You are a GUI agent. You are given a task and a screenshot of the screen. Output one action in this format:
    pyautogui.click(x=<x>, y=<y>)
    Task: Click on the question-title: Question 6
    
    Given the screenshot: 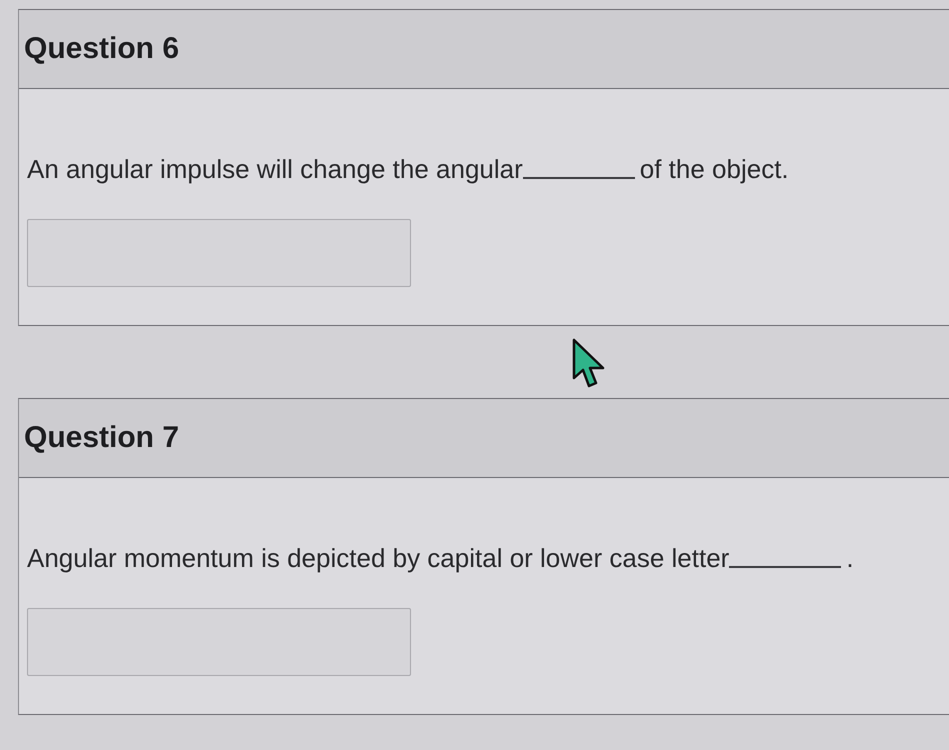 What is the action you would take?
    pyautogui.click(x=102, y=49)
    